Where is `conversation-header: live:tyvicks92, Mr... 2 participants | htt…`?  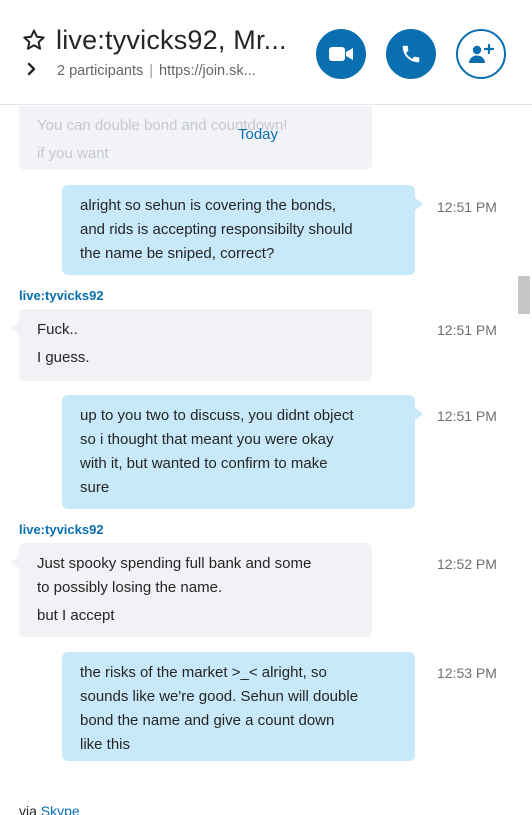
conversation-header: live:tyvicks92, Mr... 2 participants | htt… is located at coordinates (266, 52).